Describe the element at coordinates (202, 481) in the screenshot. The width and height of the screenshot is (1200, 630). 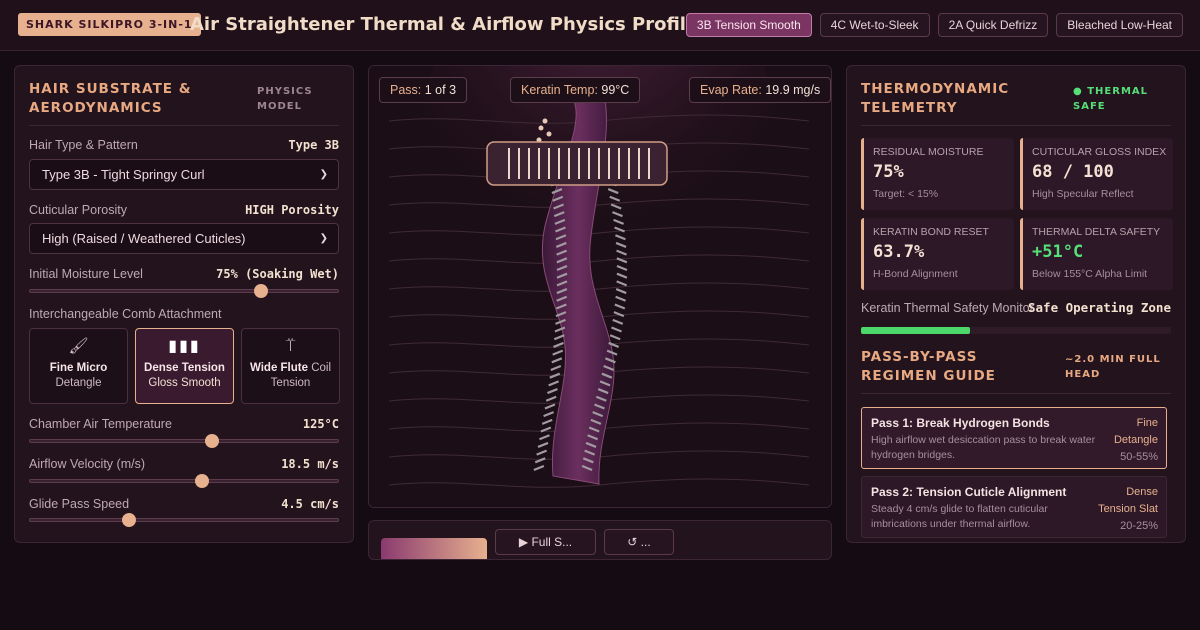
I see `airflow-slider-thumb` at that location.